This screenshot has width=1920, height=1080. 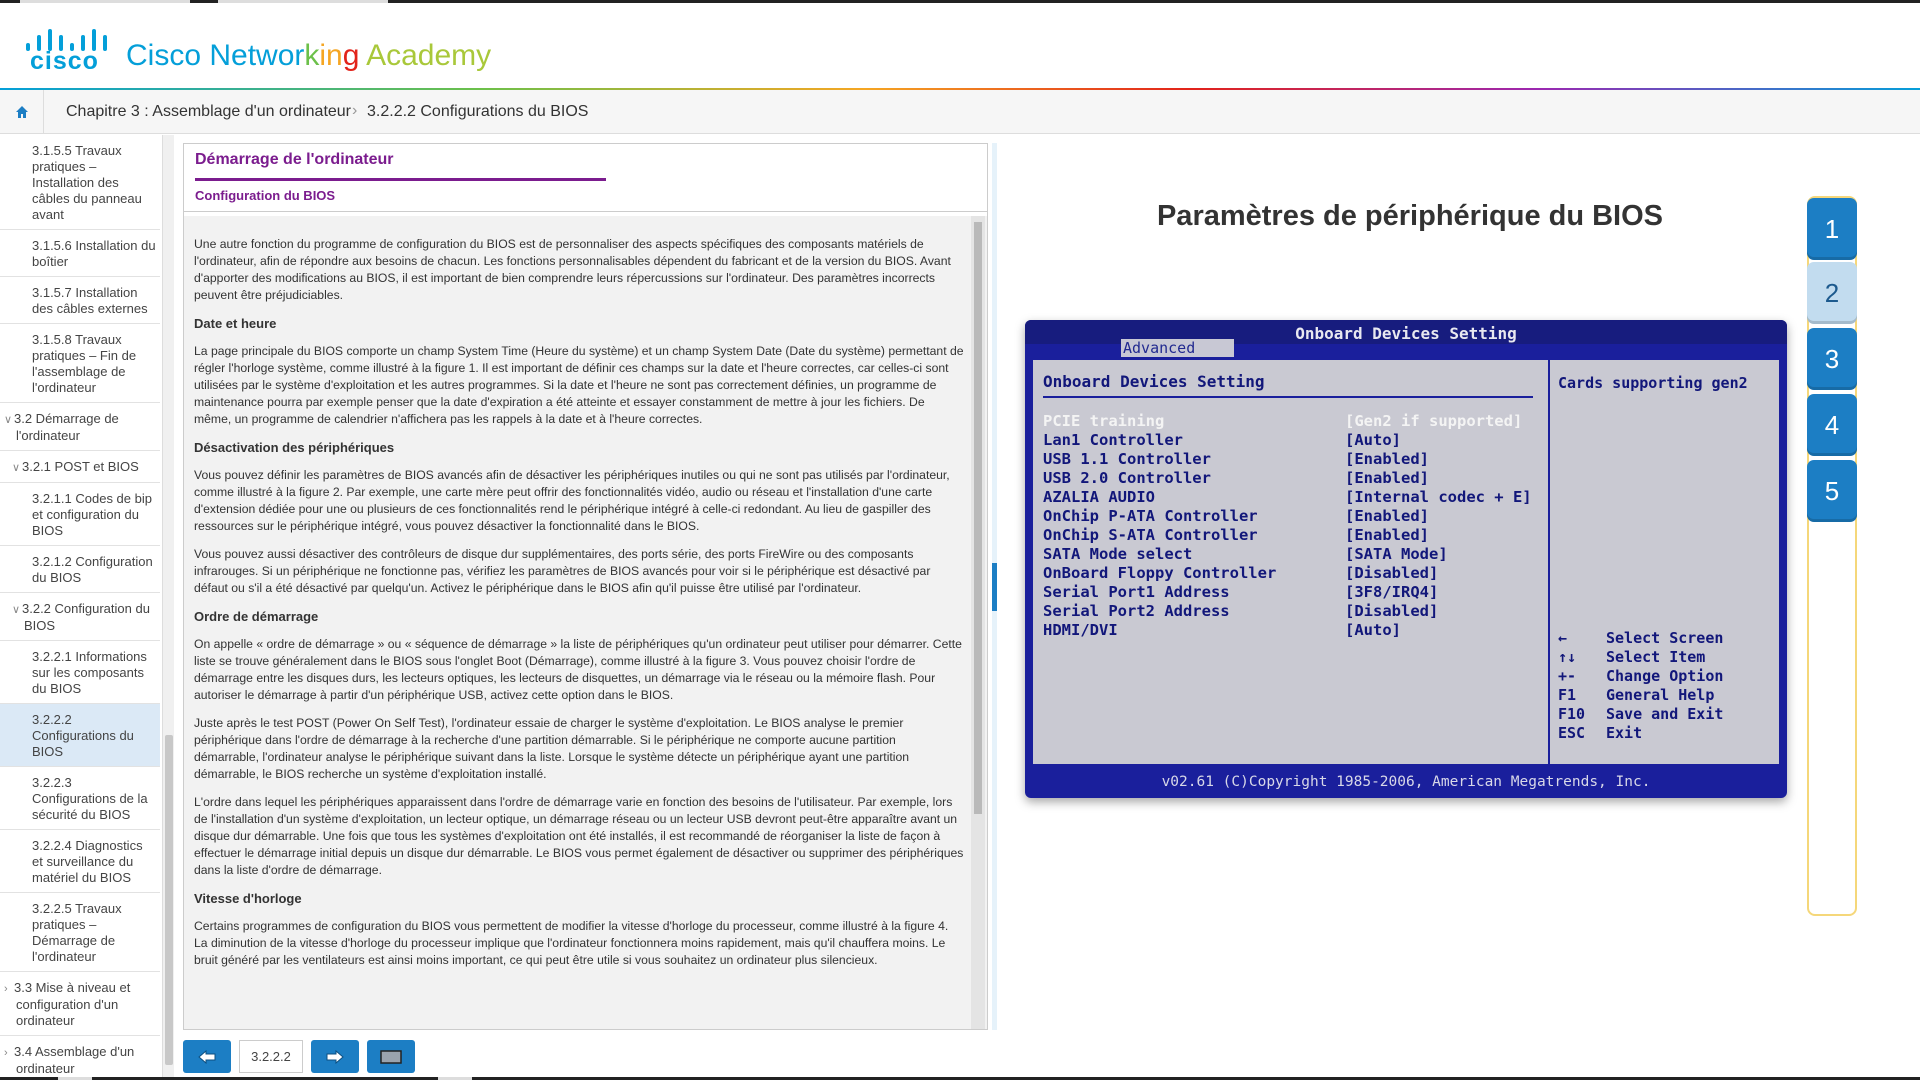 I want to click on academy-title: Cisco Networking Academy, so click(x=308, y=56).